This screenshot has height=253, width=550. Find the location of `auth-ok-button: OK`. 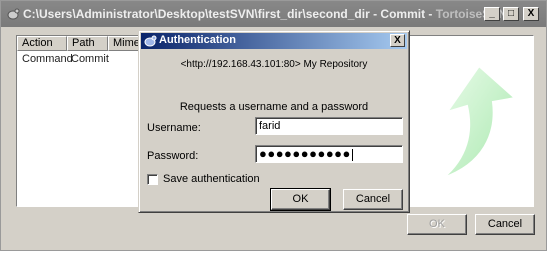

auth-ok-button: OK is located at coordinates (300, 199).